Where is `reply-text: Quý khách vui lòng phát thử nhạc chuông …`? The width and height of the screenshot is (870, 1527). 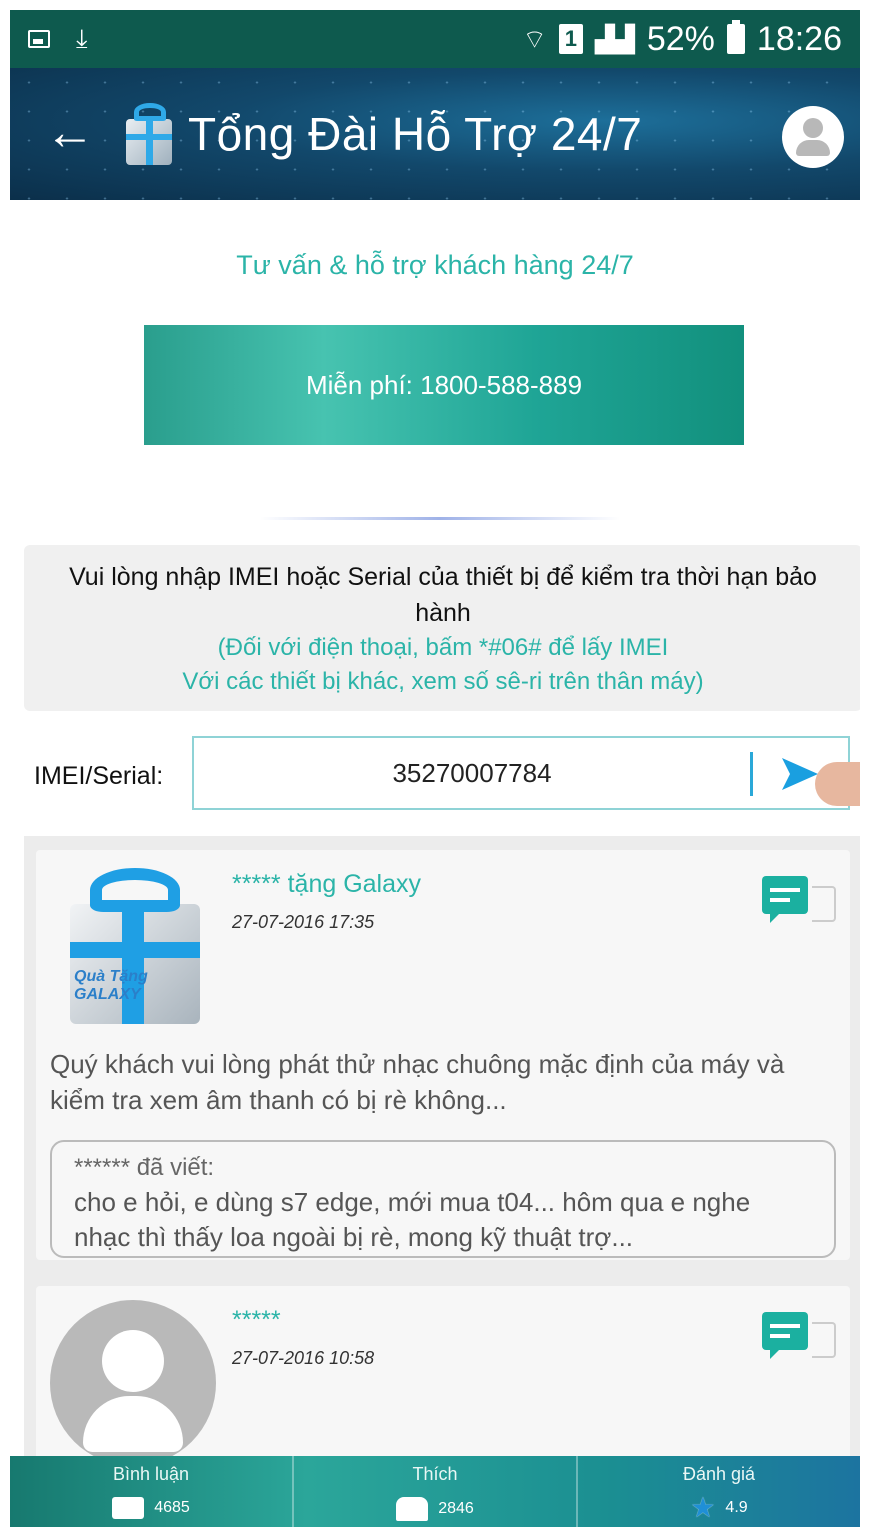
reply-text: Quý khách vui lòng phát thử nhạc chuông … is located at coordinates (417, 1082).